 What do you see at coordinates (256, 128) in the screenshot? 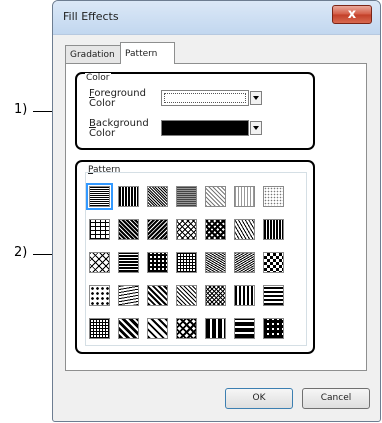
I see `background-color-dropdown` at bounding box center [256, 128].